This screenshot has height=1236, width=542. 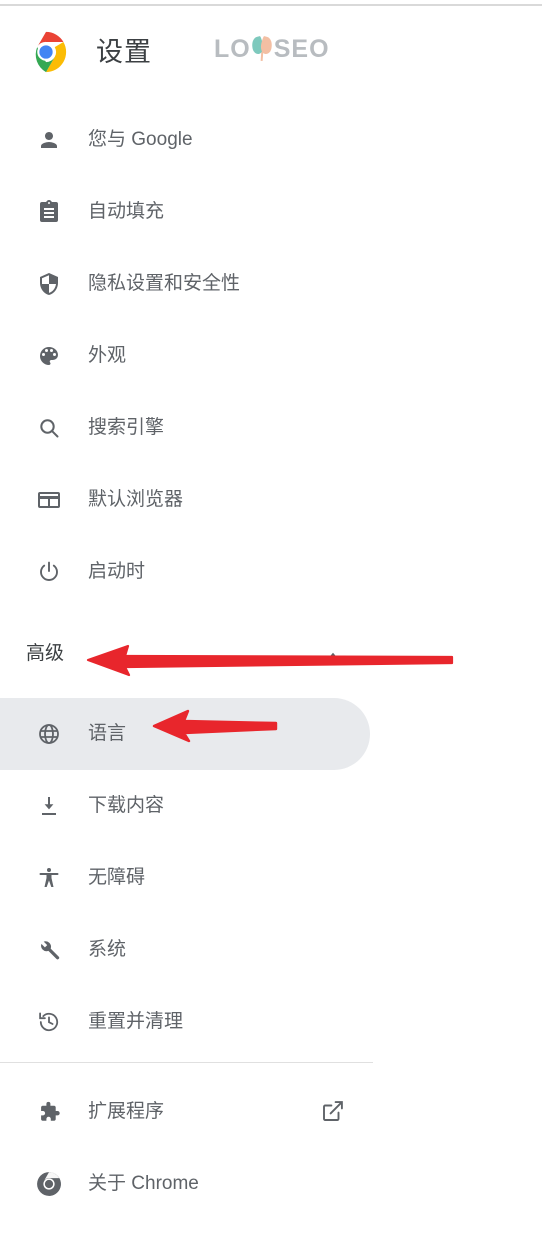 I want to click on sidebar-item-label: 语言, so click(x=107, y=733).